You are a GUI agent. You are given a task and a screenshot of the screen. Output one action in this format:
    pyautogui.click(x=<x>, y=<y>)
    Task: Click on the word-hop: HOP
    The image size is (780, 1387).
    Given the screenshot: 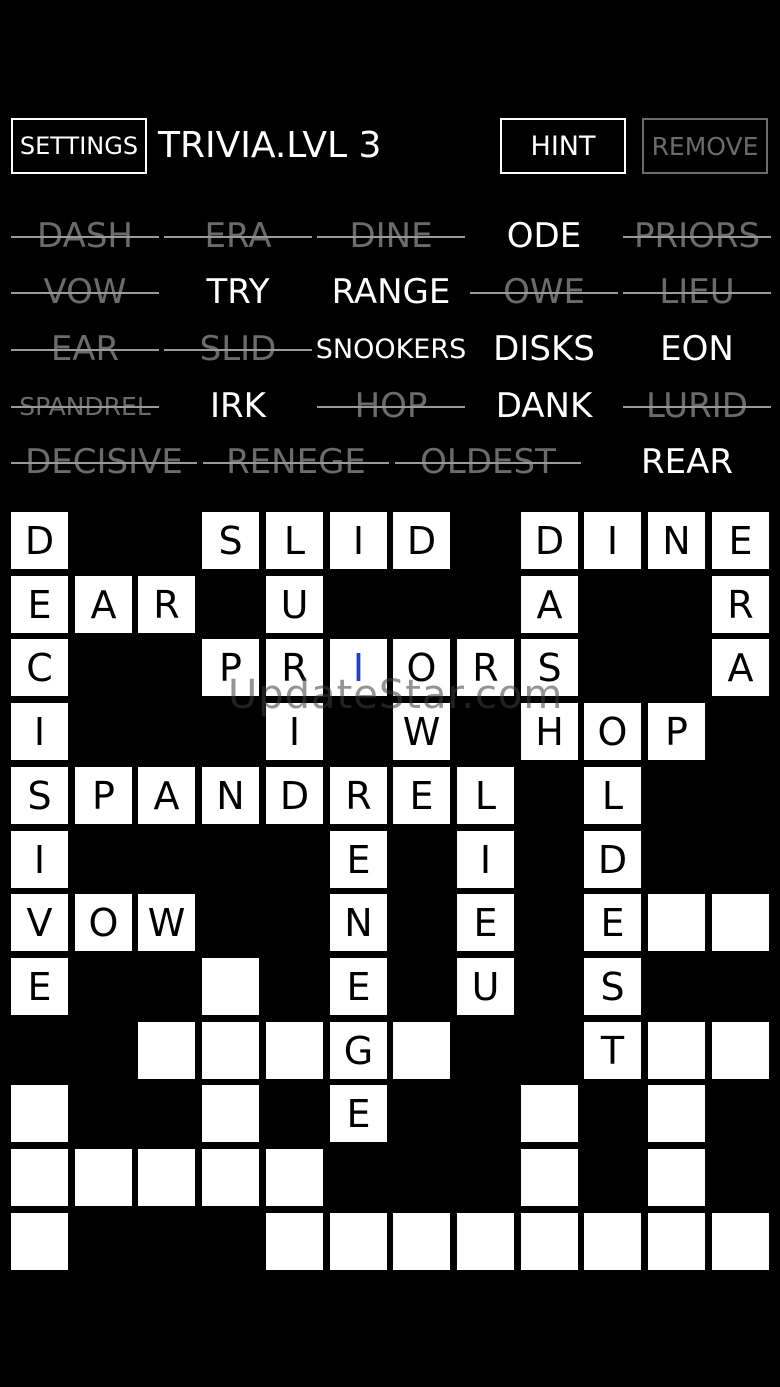 What is the action you would take?
    pyautogui.click(x=391, y=406)
    